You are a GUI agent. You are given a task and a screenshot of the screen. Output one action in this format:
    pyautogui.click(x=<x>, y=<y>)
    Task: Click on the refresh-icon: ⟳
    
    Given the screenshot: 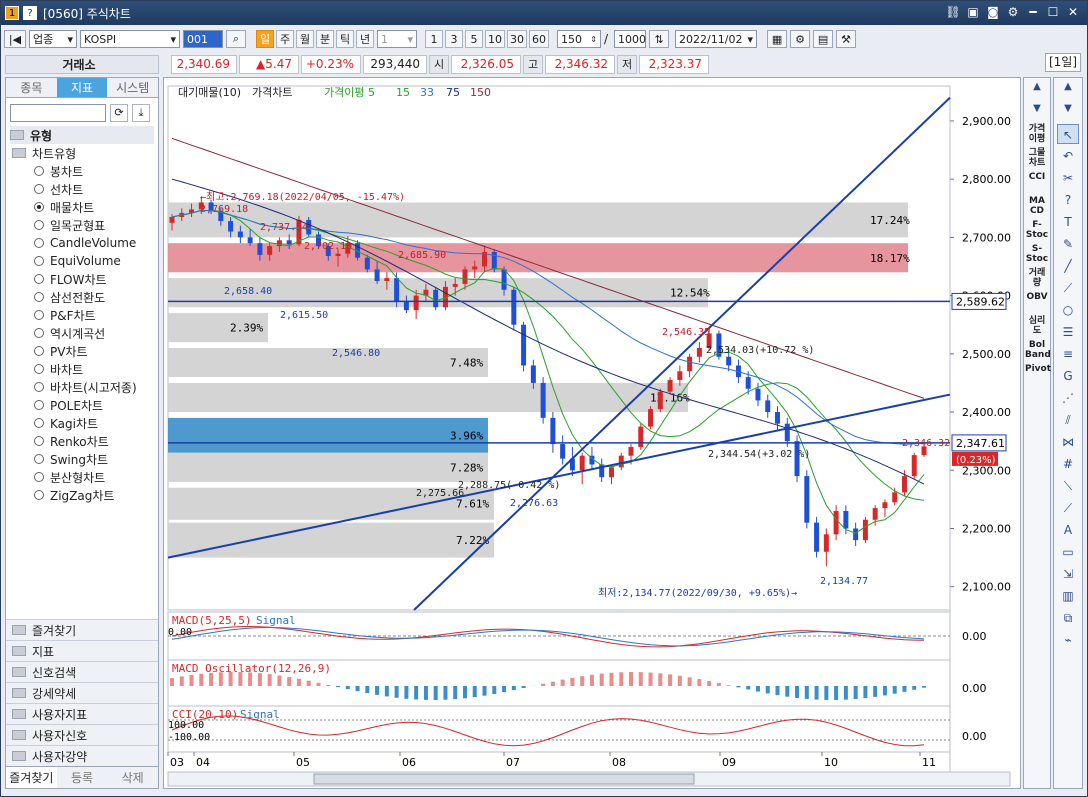 What is the action you would take?
    pyautogui.click(x=119, y=113)
    